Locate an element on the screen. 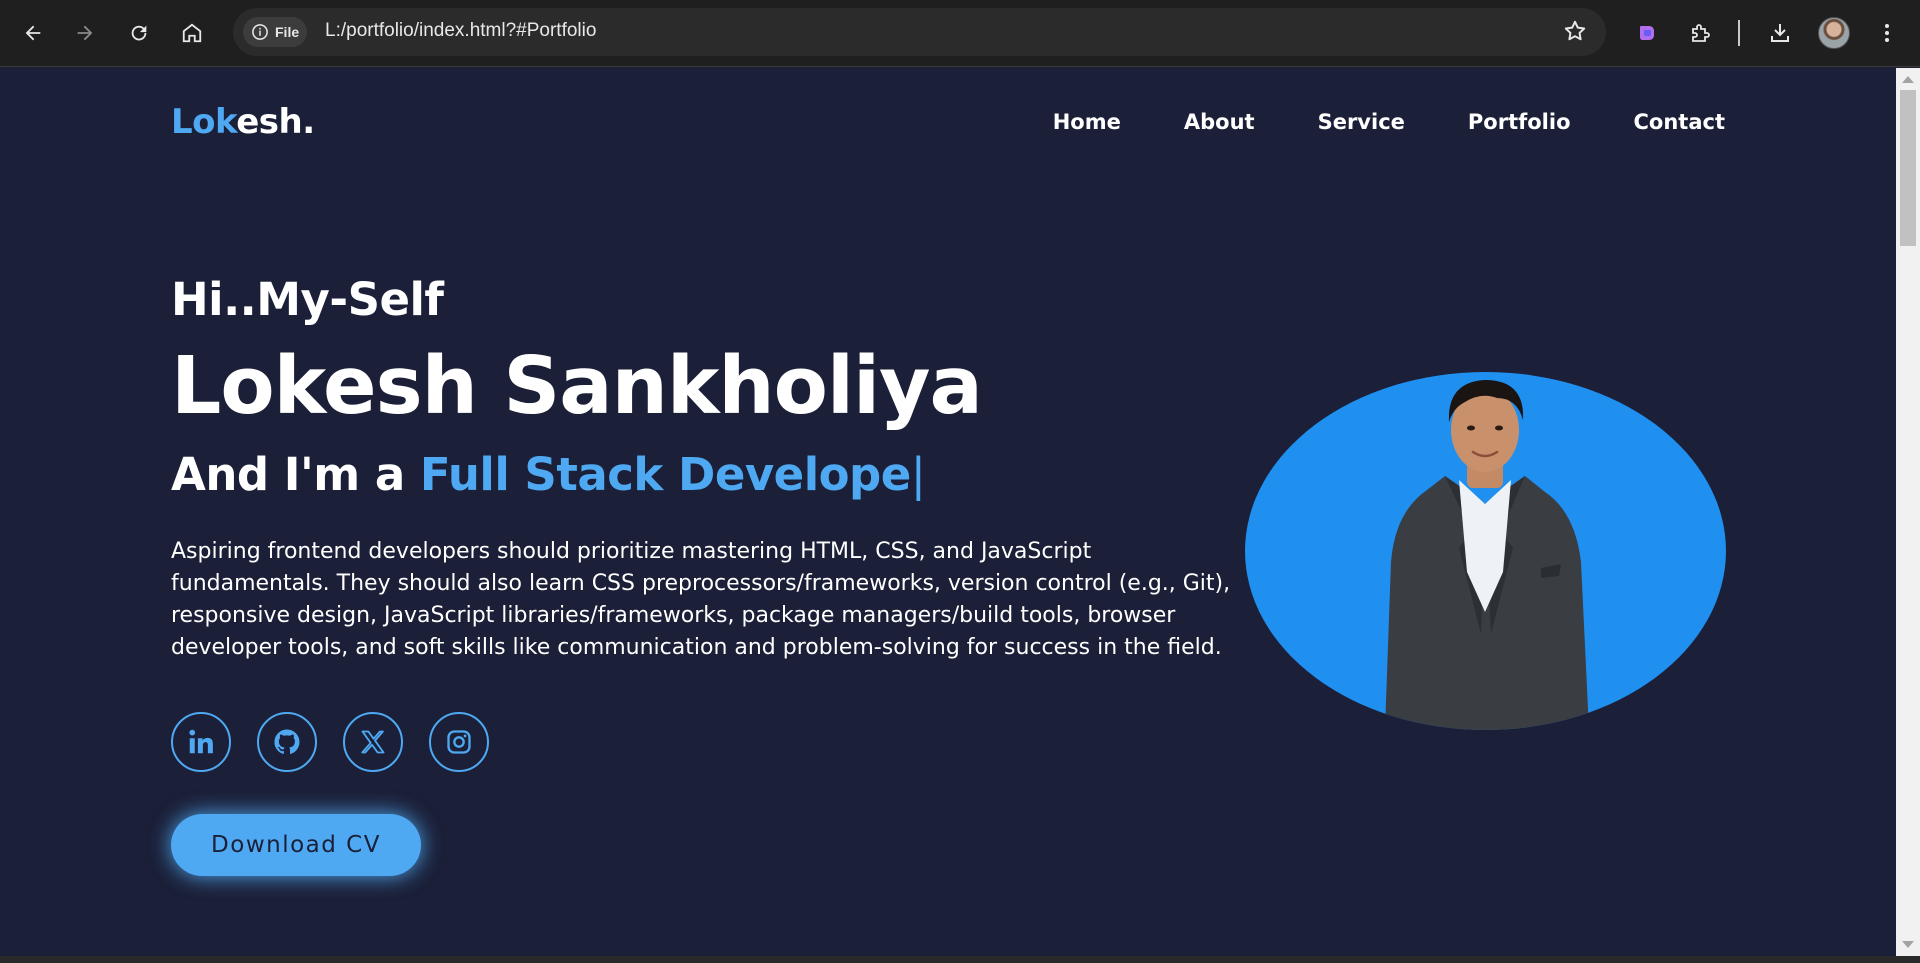  linkedin-icon is located at coordinates (201, 741).